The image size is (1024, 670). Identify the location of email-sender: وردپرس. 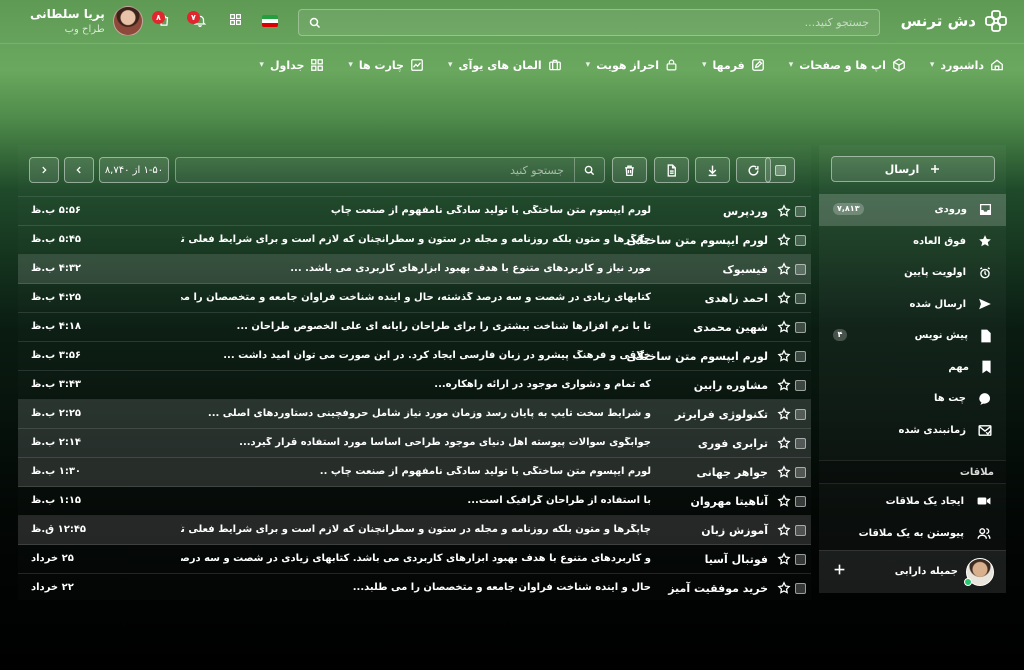
(745, 211).